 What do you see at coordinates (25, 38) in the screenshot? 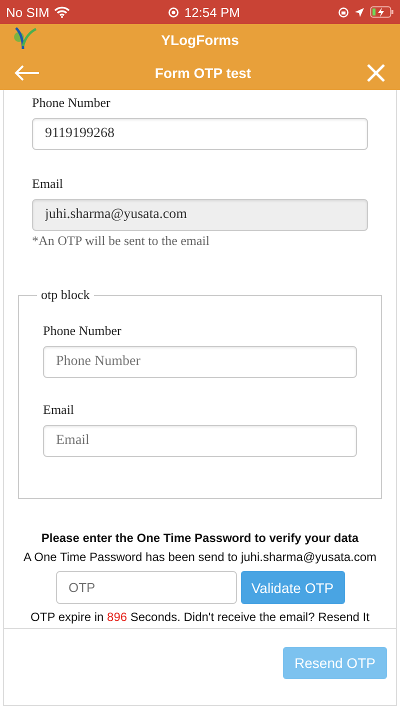
I see `logo-icon` at bounding box center [25, 38].